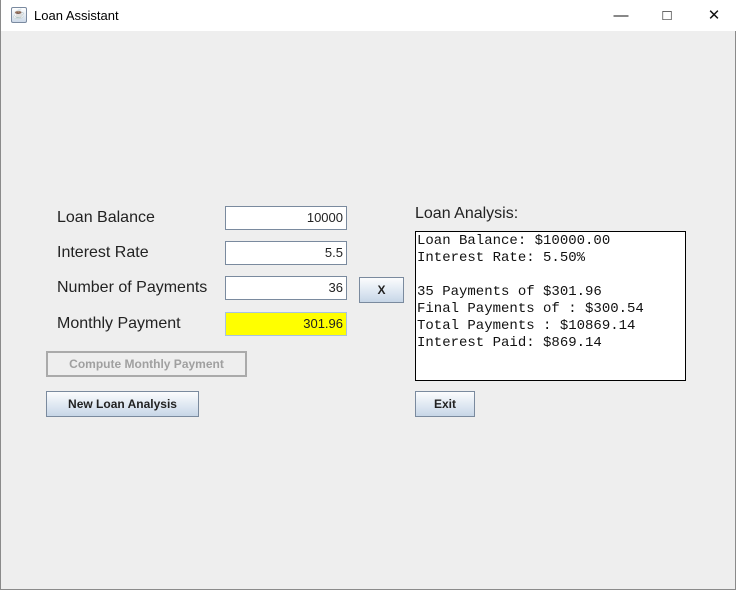  What do you see at coordinates (621, 16) in the screenshot?
I see `minimize-icon: —` at bounding box center [621, 16].